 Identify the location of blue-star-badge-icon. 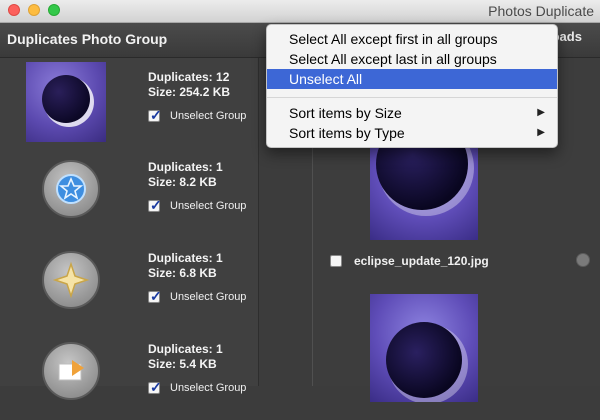
(71, 189).